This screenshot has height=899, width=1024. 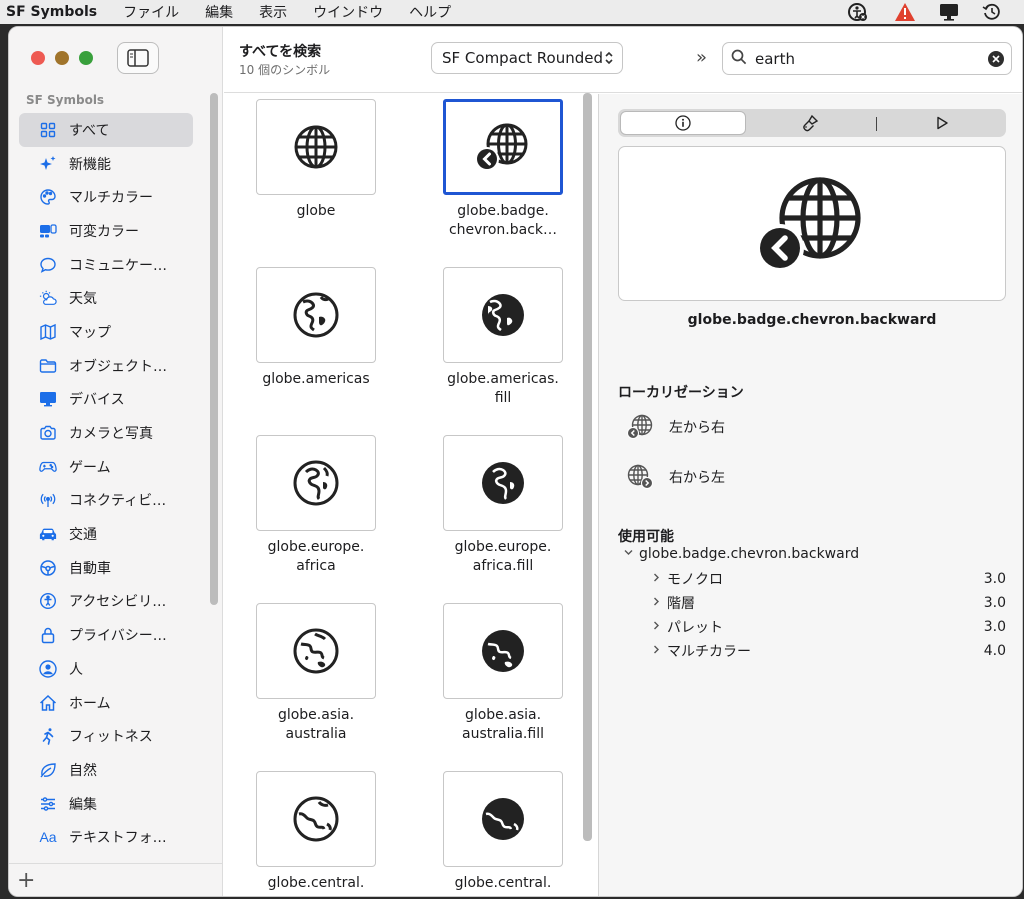 I want to click on sidebar-item-gaming: ゲーム, so click(x=106, y=467).